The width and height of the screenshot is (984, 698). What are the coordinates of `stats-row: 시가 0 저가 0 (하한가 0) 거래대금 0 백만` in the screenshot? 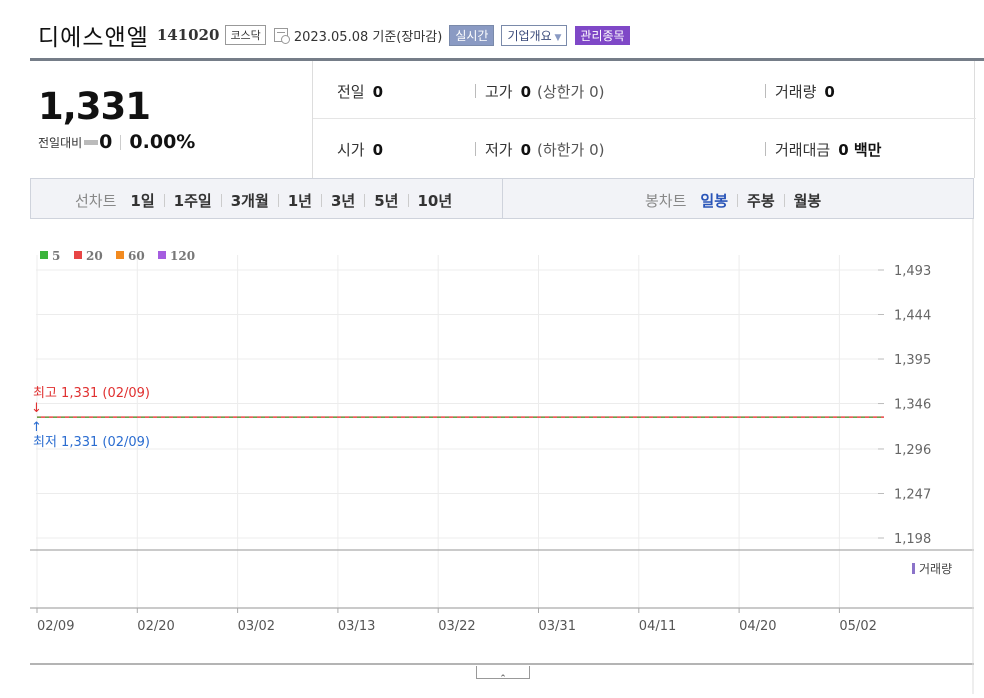 It's located at (644, 148).